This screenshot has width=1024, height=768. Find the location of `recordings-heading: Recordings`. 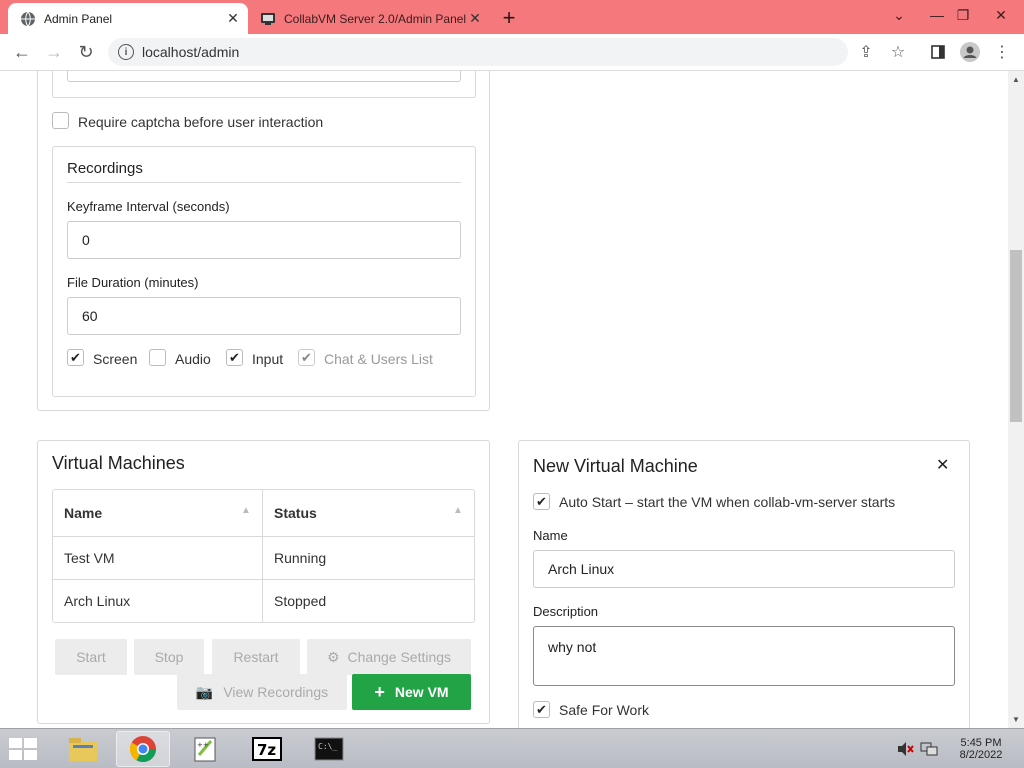

recordings-heading: Recordings is located at coordinates (105, 168).